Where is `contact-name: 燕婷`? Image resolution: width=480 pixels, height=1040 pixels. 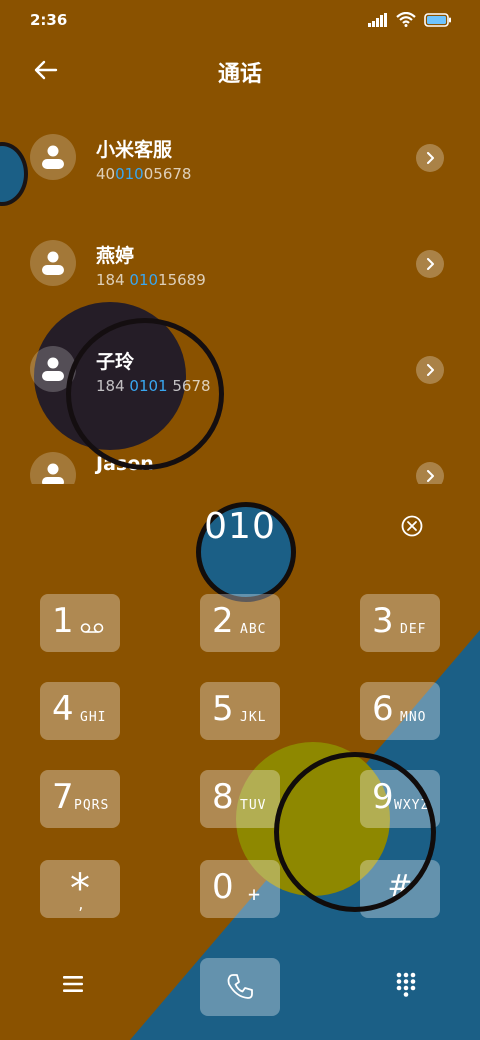
contact-name: 燕婷 is located at coordinates (115, 256).